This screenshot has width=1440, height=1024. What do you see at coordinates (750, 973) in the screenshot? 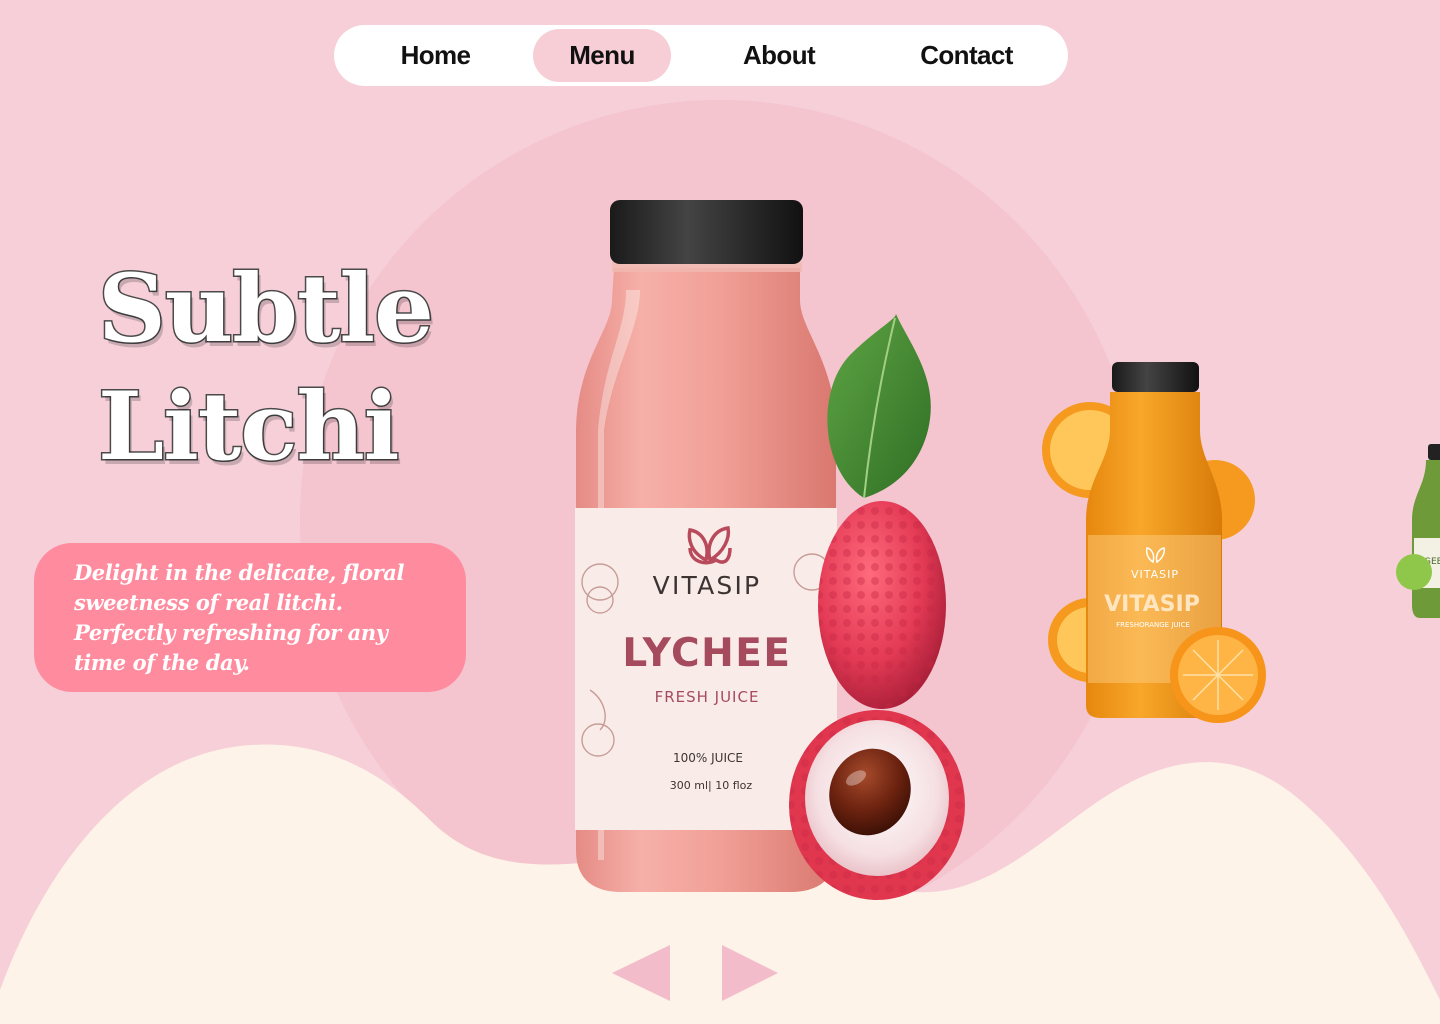
I see `triangle-right-icon` at bounding box center [750, 973].